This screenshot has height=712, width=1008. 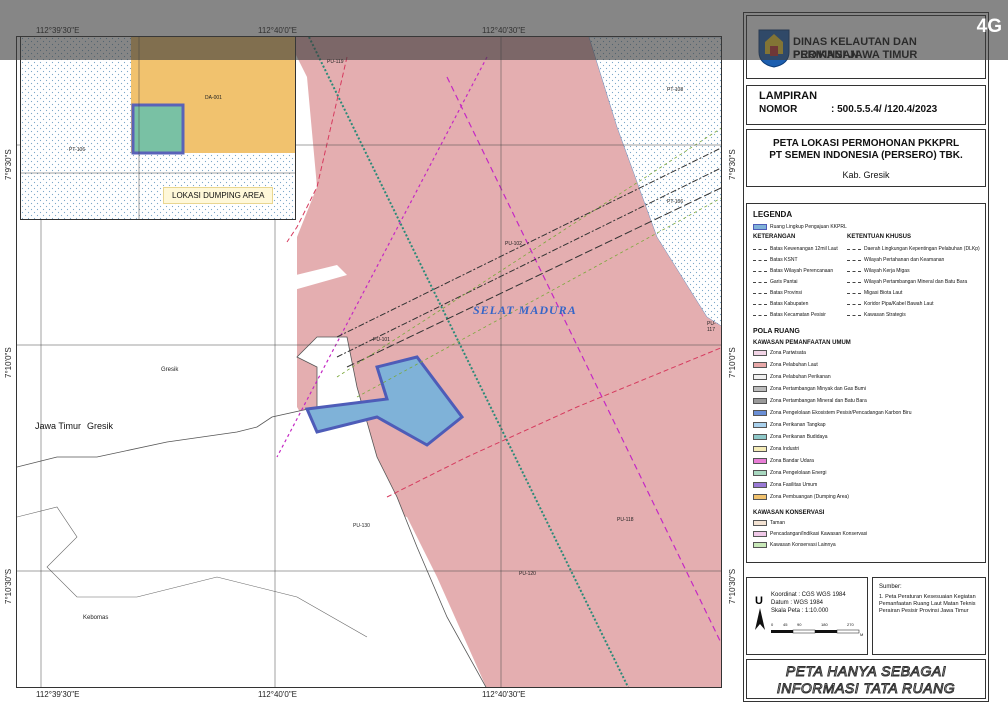 I want to click on legend-label: Koridor Pipa/Kabel Bawah Laut, so click(x=899, y=304).